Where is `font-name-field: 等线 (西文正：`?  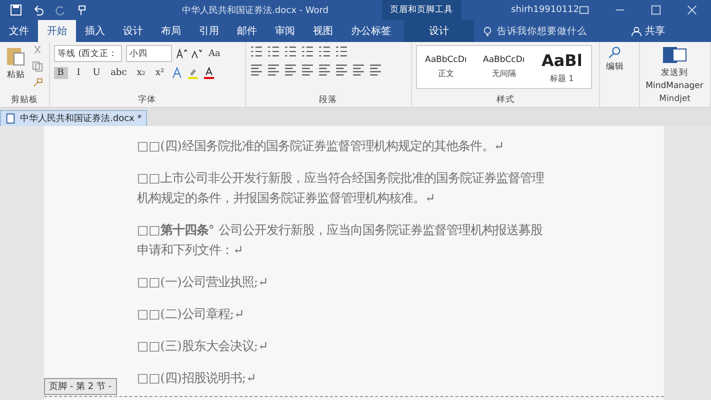 font-name-field: 等线 (西文正： is located at coordinates (88, 53).